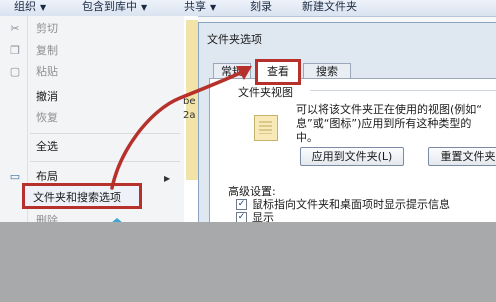 The image size is (496, 302). Describe the element at coordinates (329, 8) in the screenshot. I see `new-folder-button: 新建文件夹` at that location.